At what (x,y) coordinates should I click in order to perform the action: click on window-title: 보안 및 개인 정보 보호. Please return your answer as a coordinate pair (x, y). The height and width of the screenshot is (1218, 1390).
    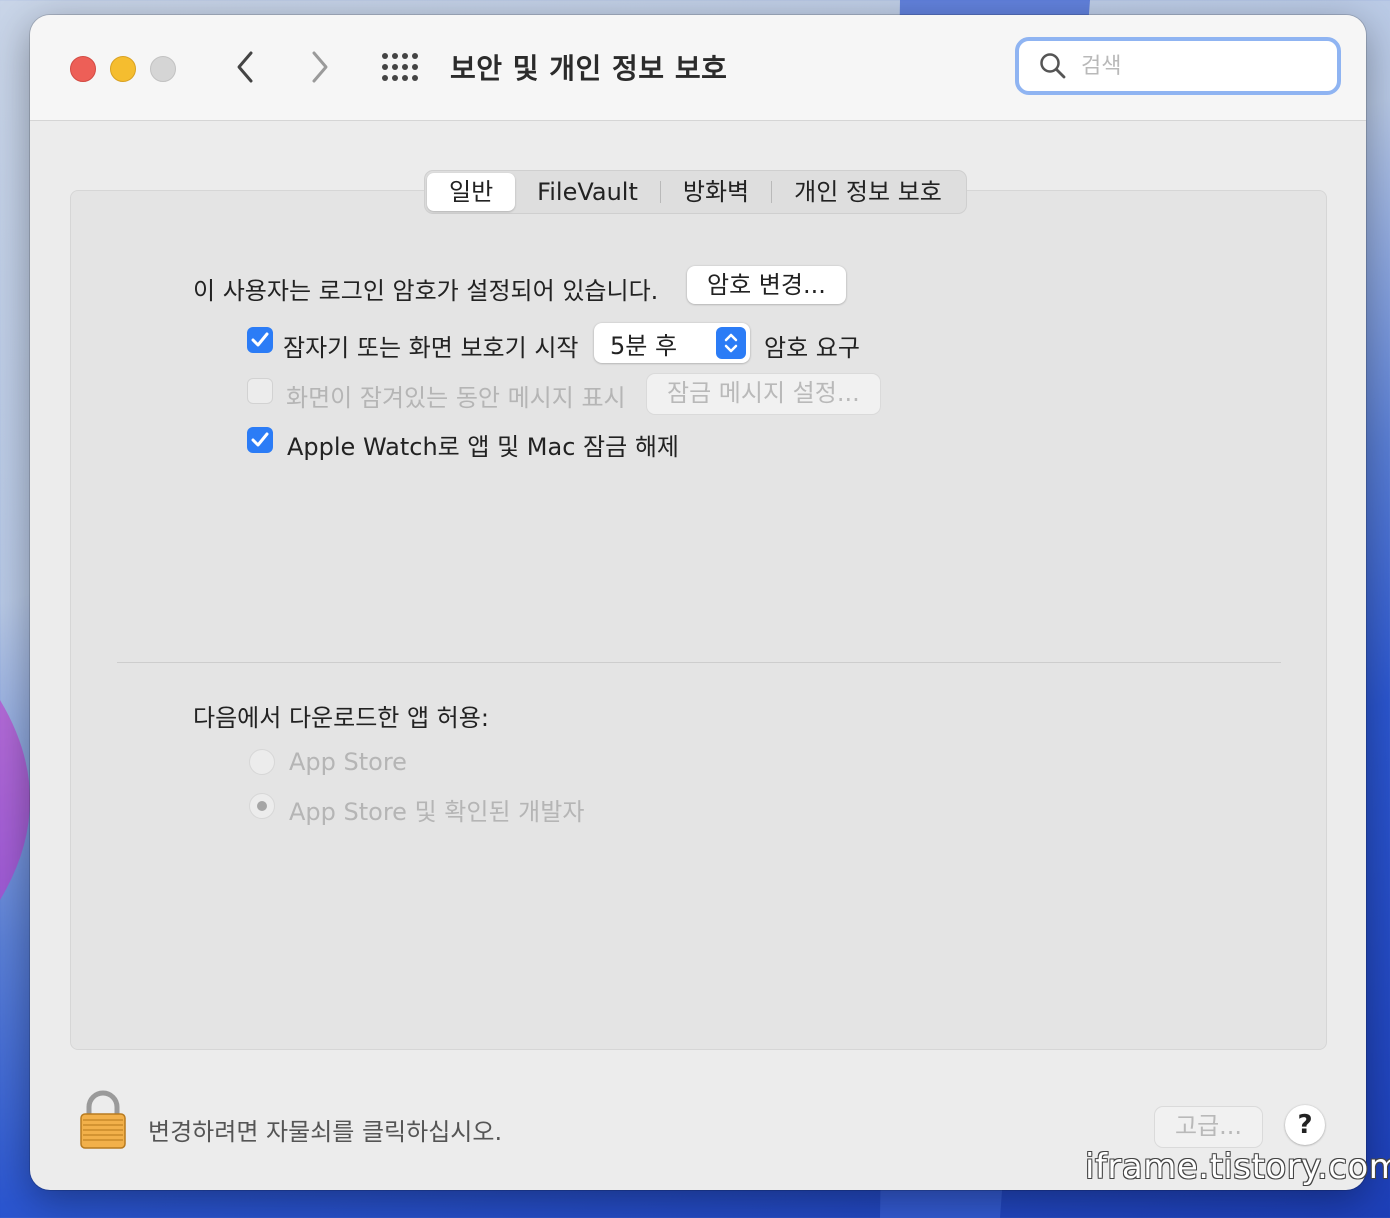
    Looking at the image, I should click on (589, 68).